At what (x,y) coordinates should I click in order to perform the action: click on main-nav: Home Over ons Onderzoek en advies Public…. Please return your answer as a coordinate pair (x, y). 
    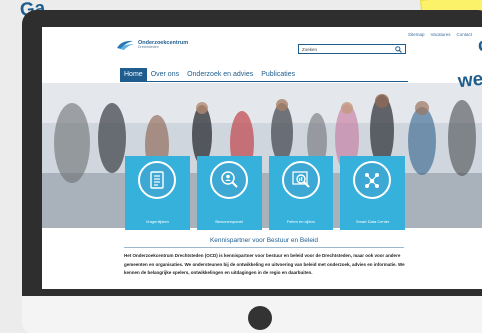
    Looking at the image, I should click on (264, 75).